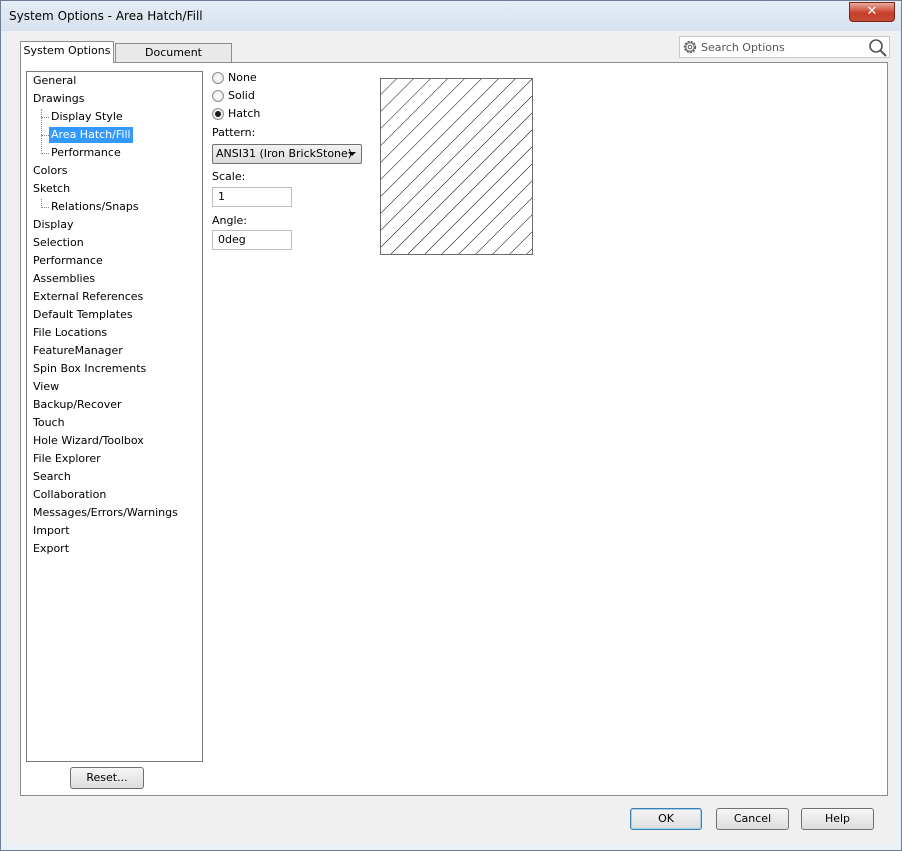 This screenshot has width=902, height=851. I want to click on close-icon: ✕, so click(872, 11).